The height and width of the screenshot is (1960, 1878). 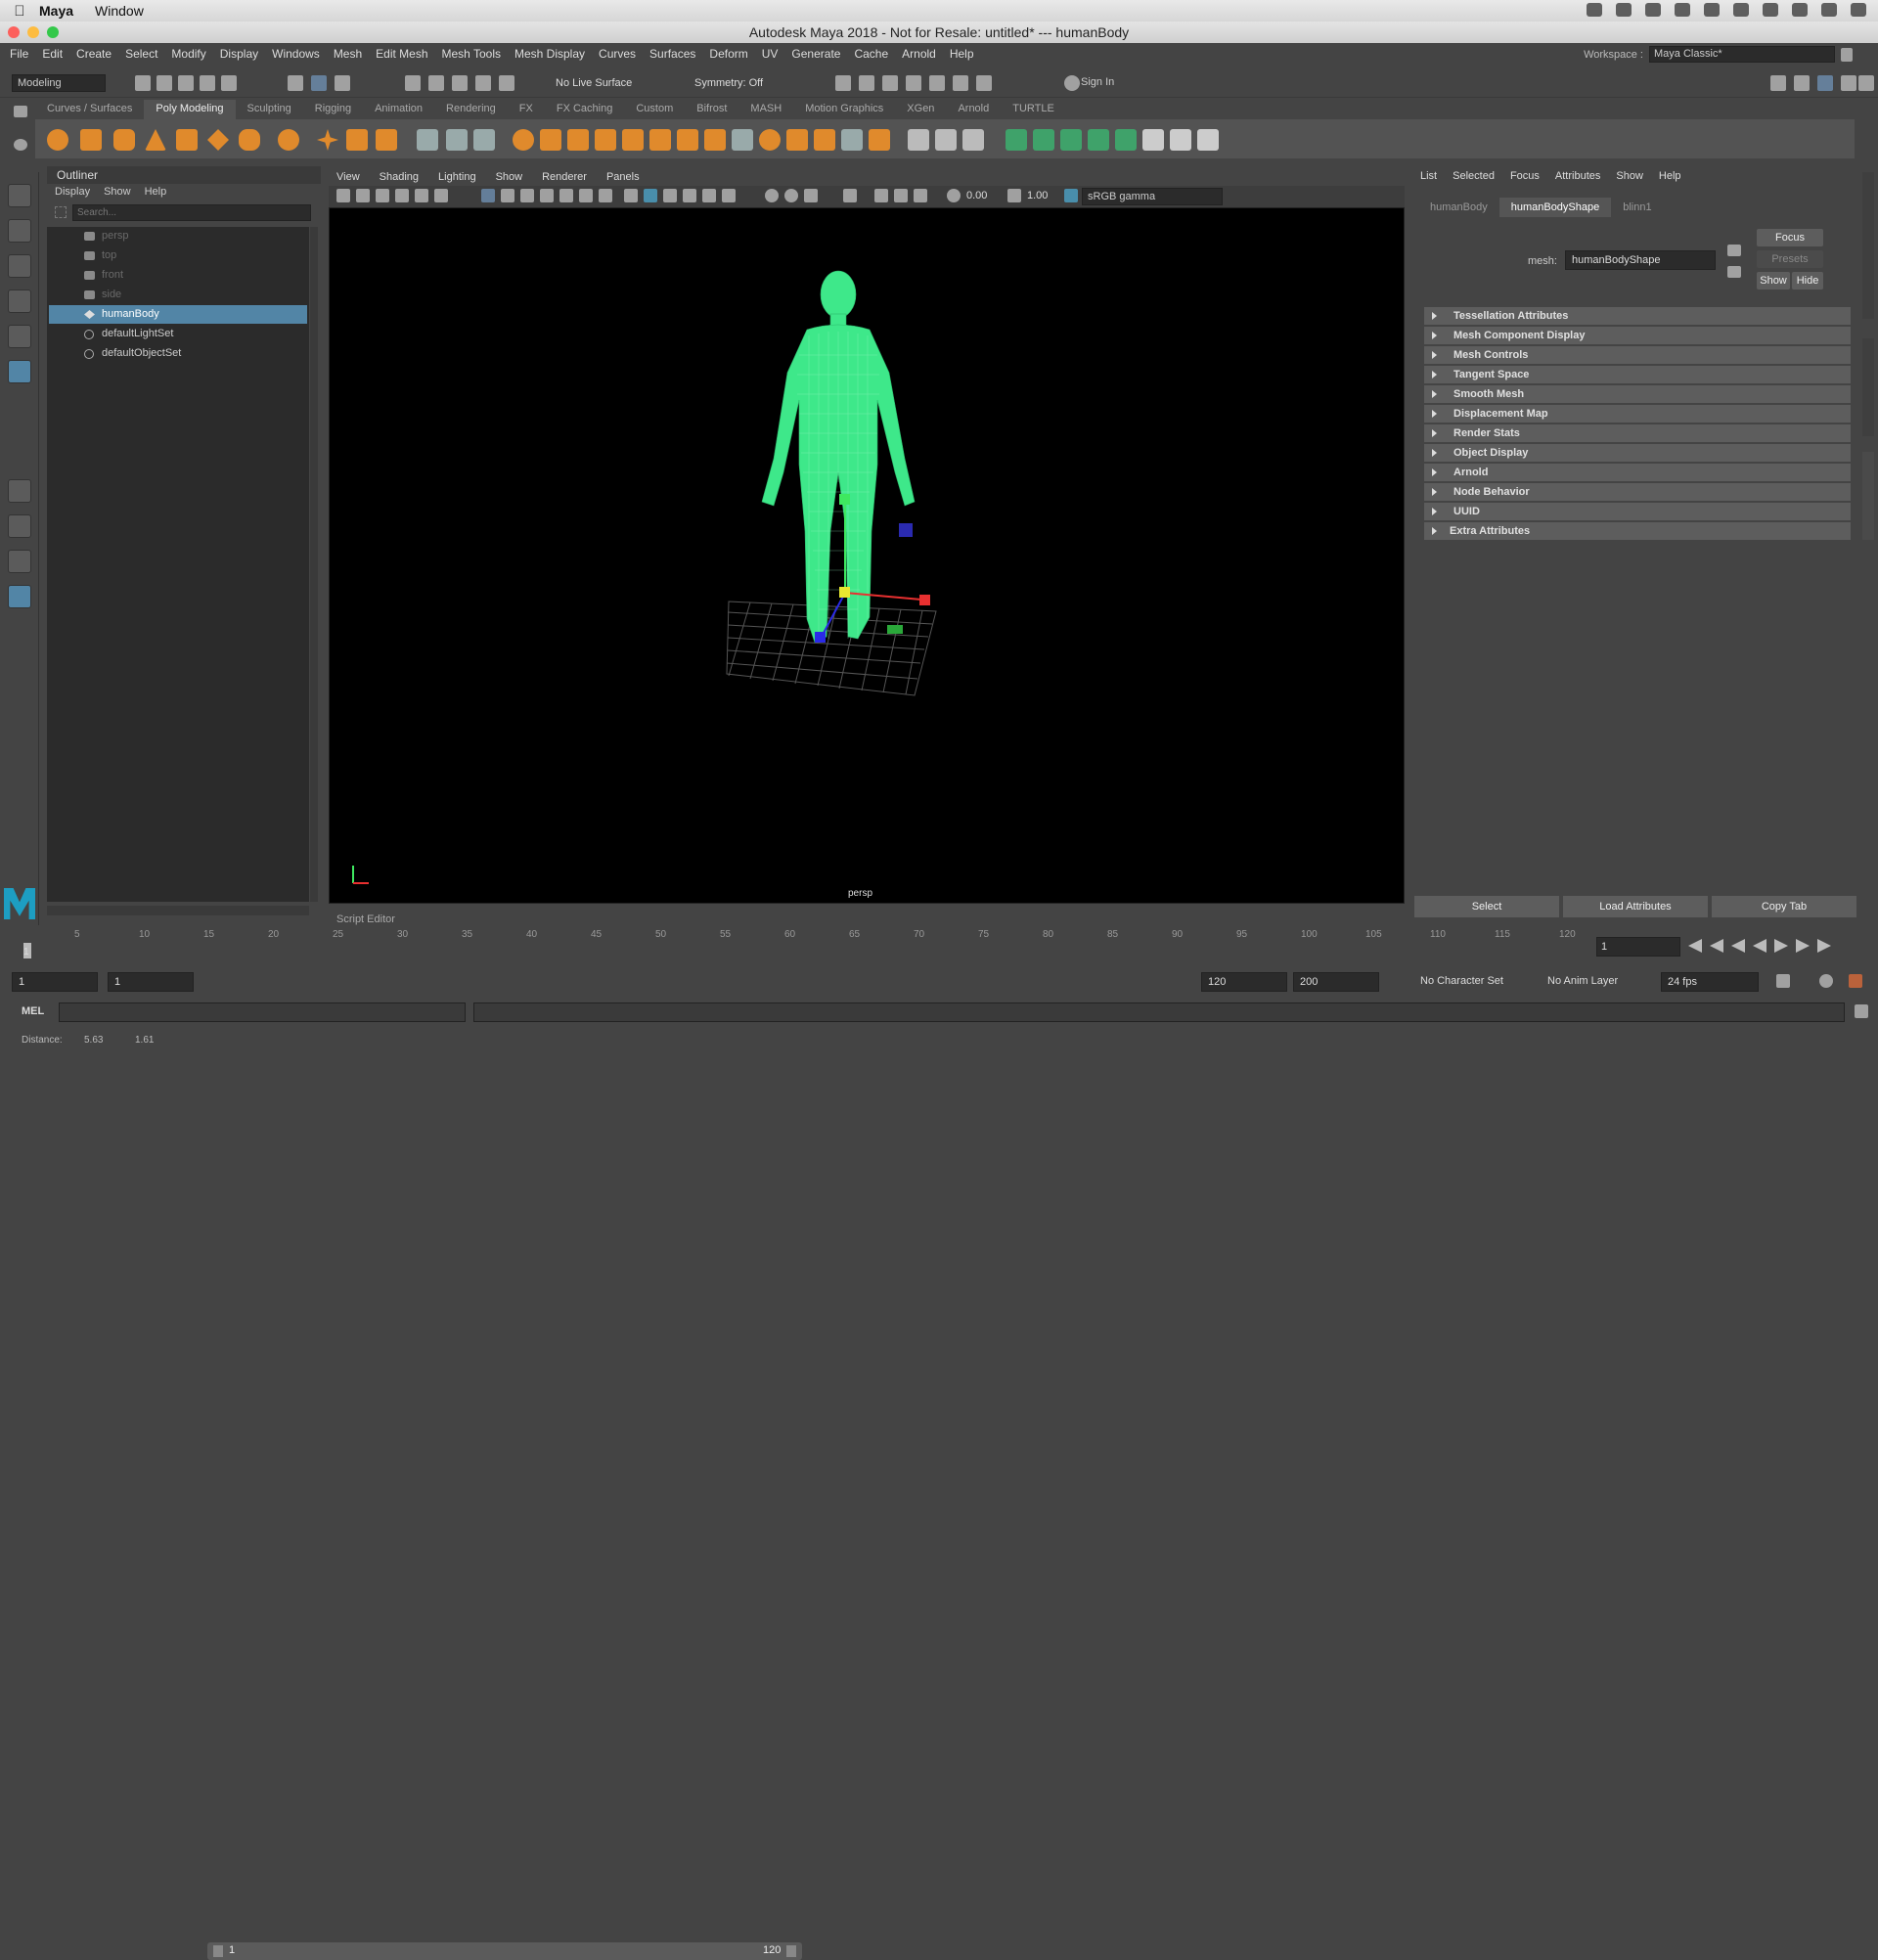 I want to click on safe-action-icon, so click(x=586, y=195).